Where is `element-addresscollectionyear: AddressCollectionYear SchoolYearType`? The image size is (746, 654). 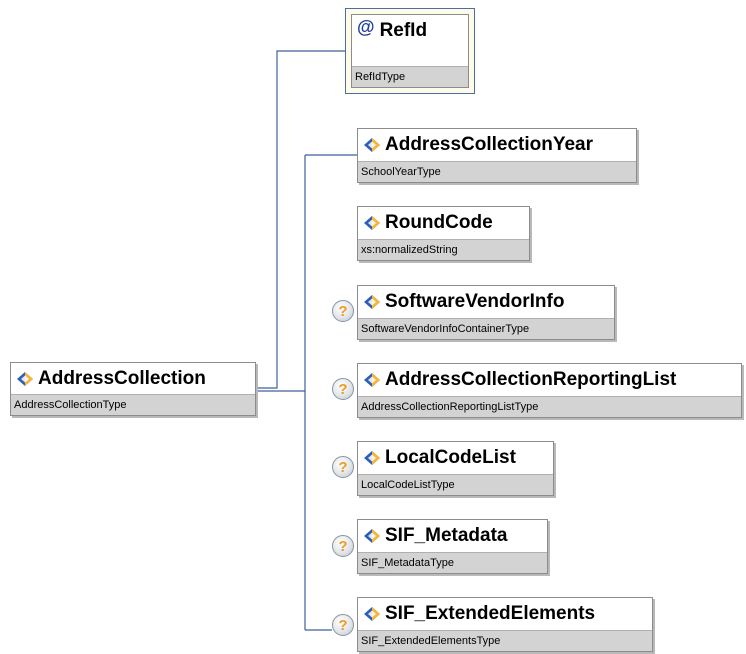 element-addresscollectionyear: AddressCollectionYear SchoolYearType is located at coordinates (497, 155).